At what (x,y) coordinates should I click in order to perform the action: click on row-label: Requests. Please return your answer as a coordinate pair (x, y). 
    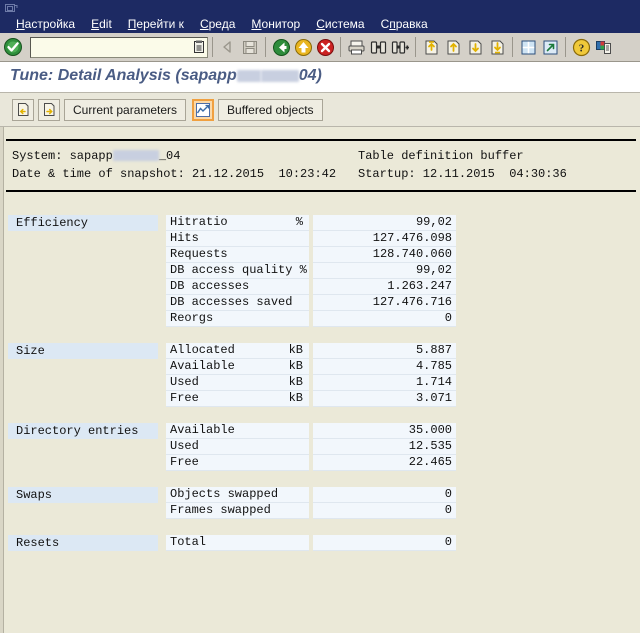
    Looking at the image, I should click on (237, 255).